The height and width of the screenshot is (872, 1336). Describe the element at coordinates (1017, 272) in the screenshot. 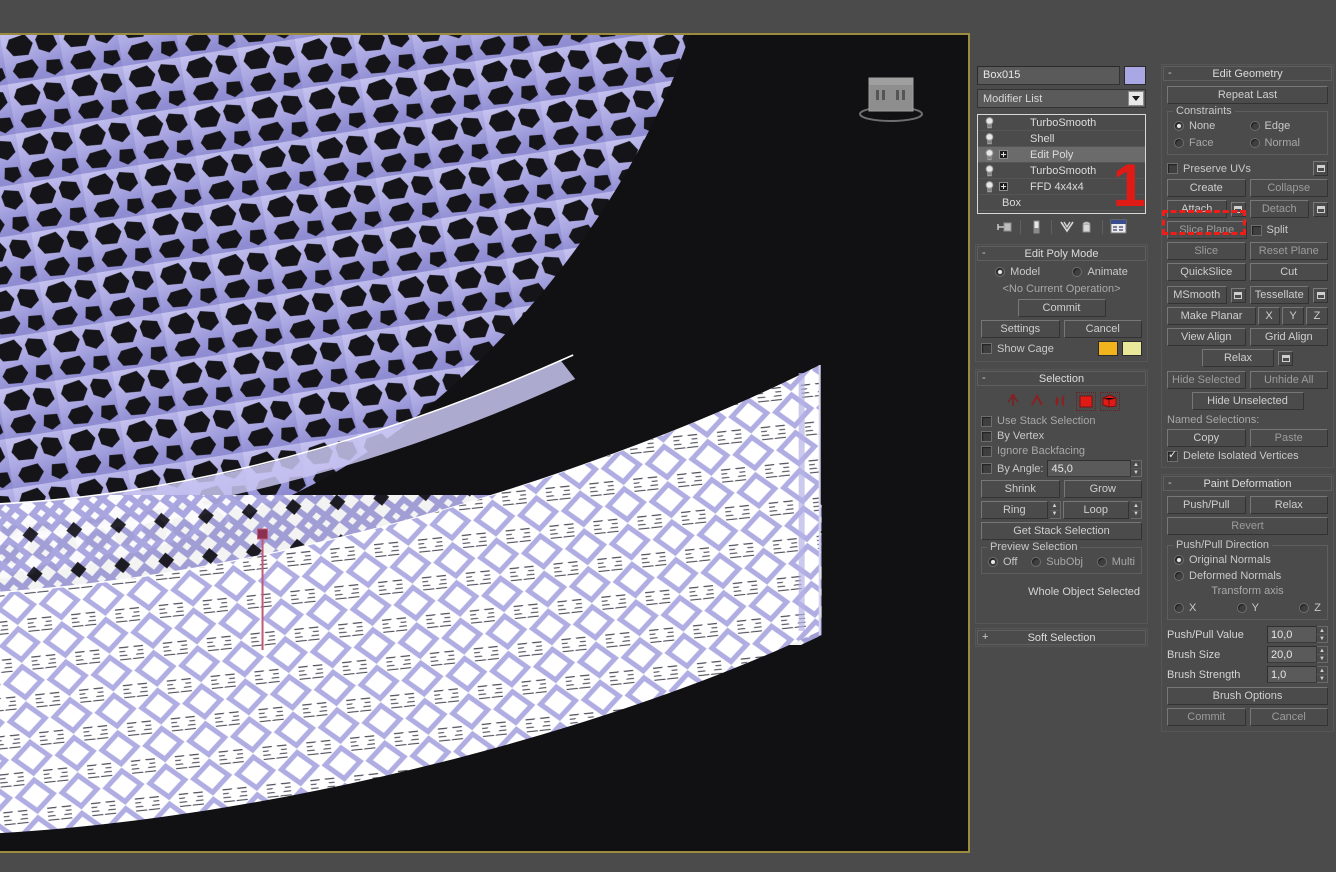

I see `mode-model-radio: Model` at that location.